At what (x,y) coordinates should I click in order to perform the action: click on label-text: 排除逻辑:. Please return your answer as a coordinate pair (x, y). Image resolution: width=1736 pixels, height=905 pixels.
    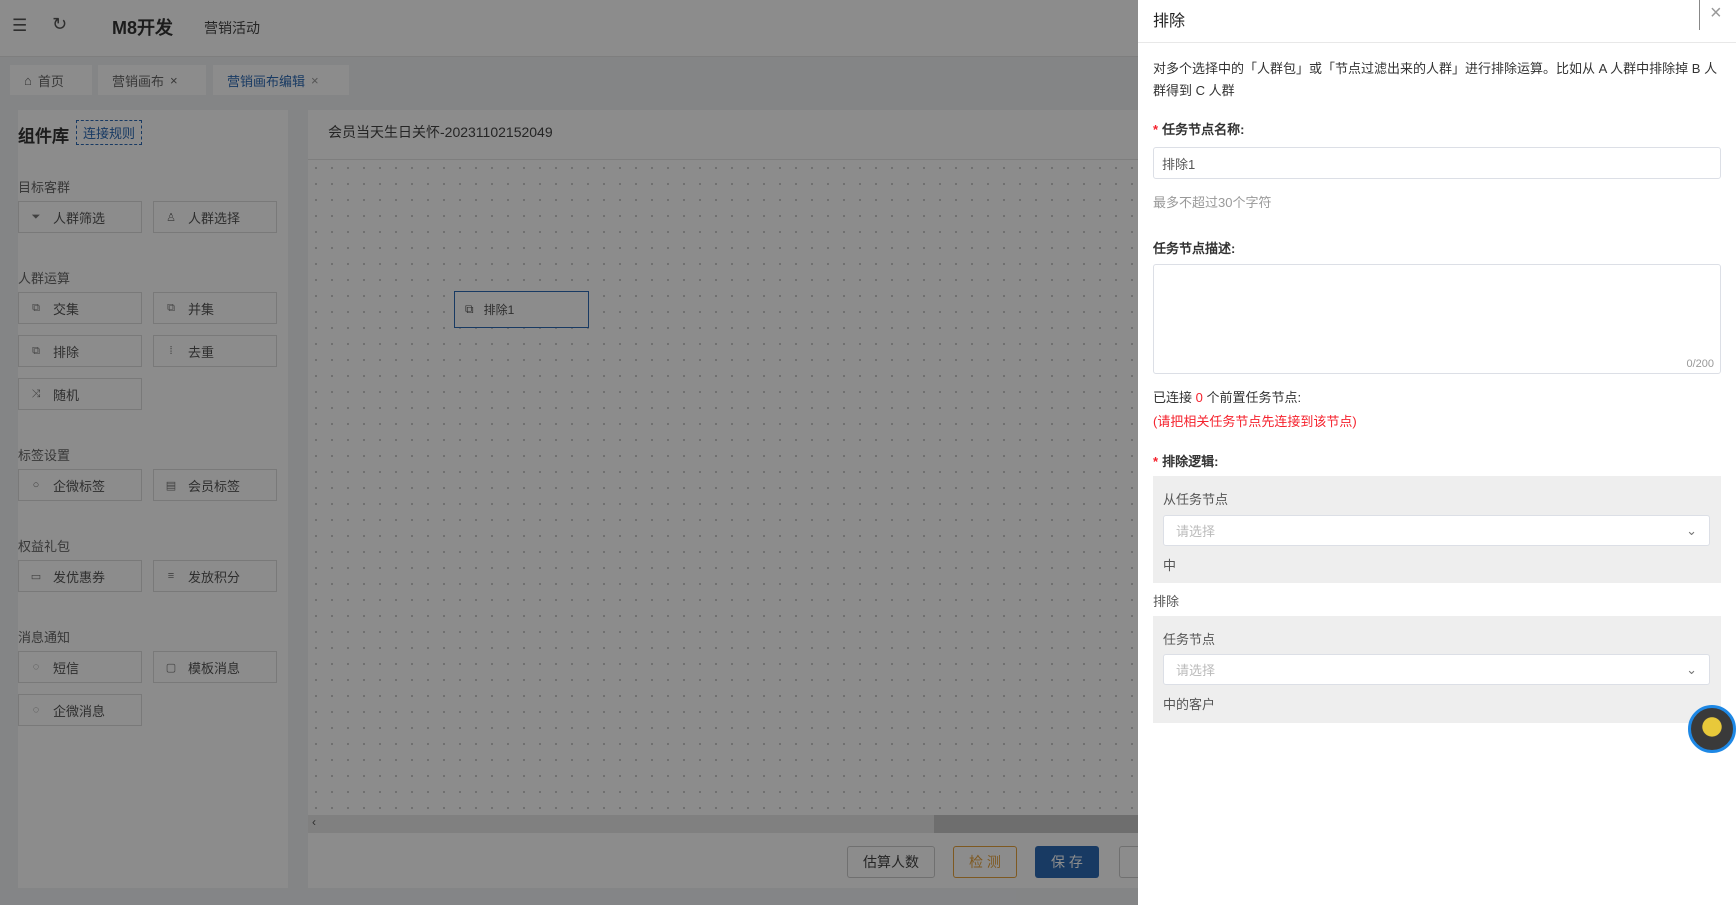
    Looking at the image, I should click on (1190, 461).